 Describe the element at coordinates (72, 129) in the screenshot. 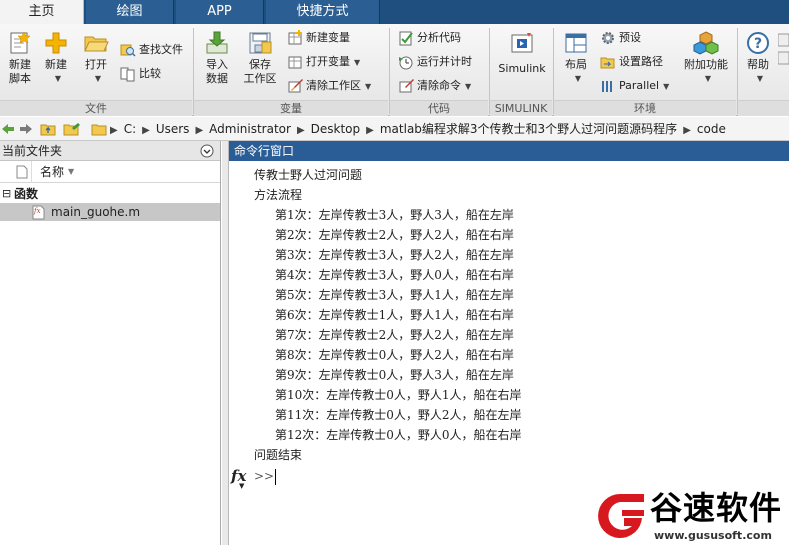

I see `browse-folder-icon` at that location.